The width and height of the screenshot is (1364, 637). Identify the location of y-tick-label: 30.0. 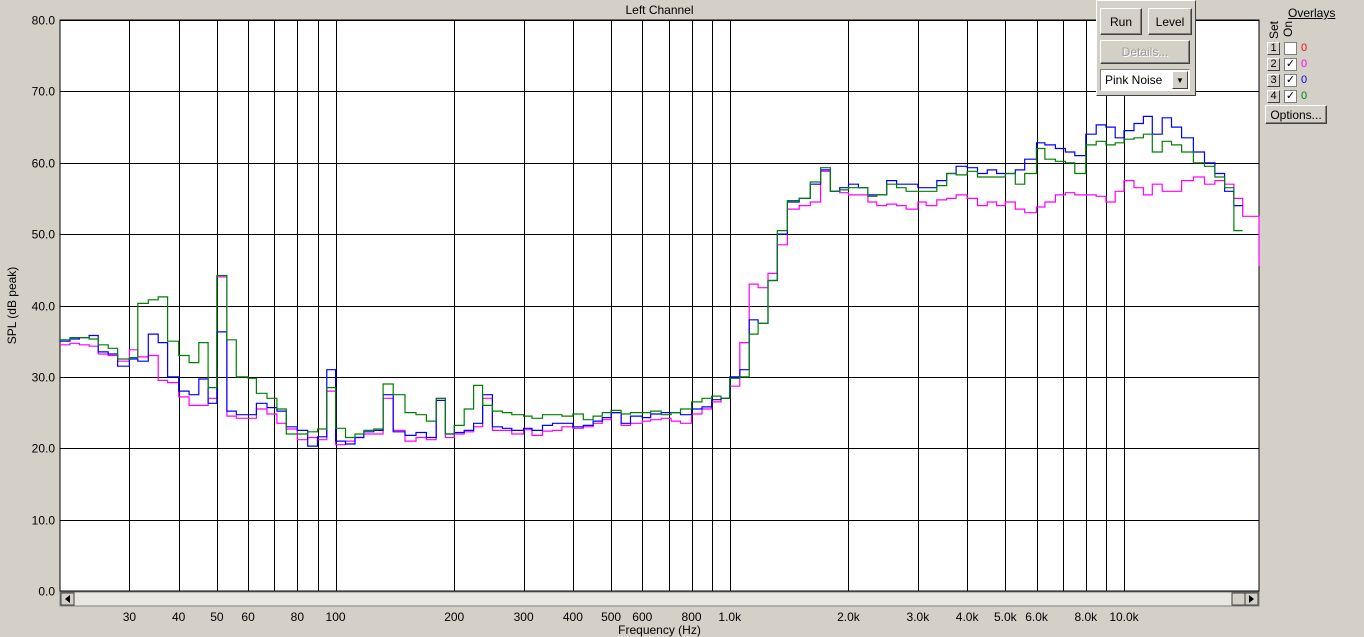
(44, 378).